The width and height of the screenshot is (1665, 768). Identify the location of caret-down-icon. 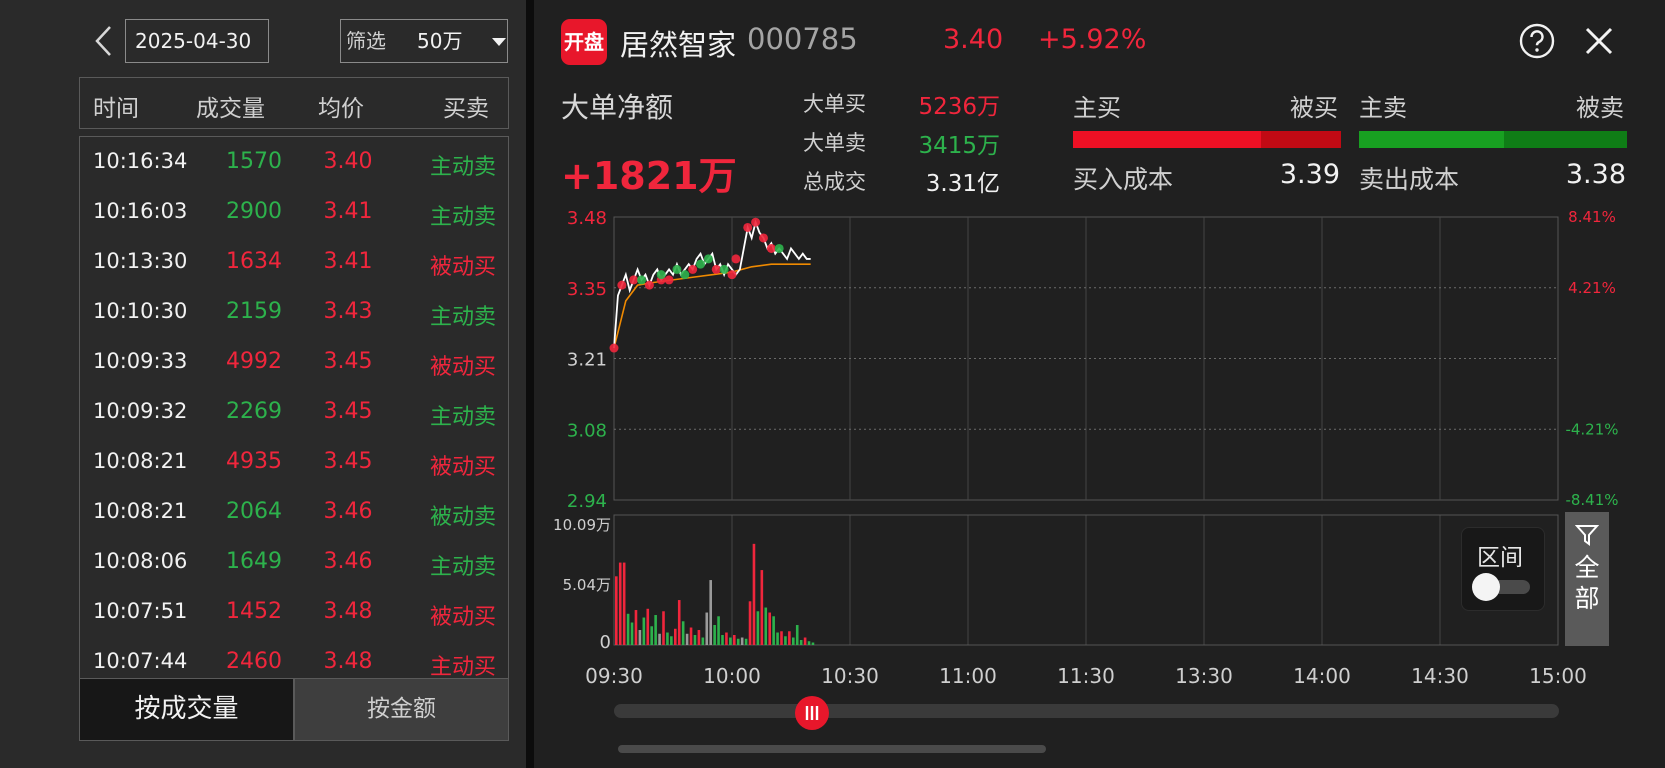
(499, 42).